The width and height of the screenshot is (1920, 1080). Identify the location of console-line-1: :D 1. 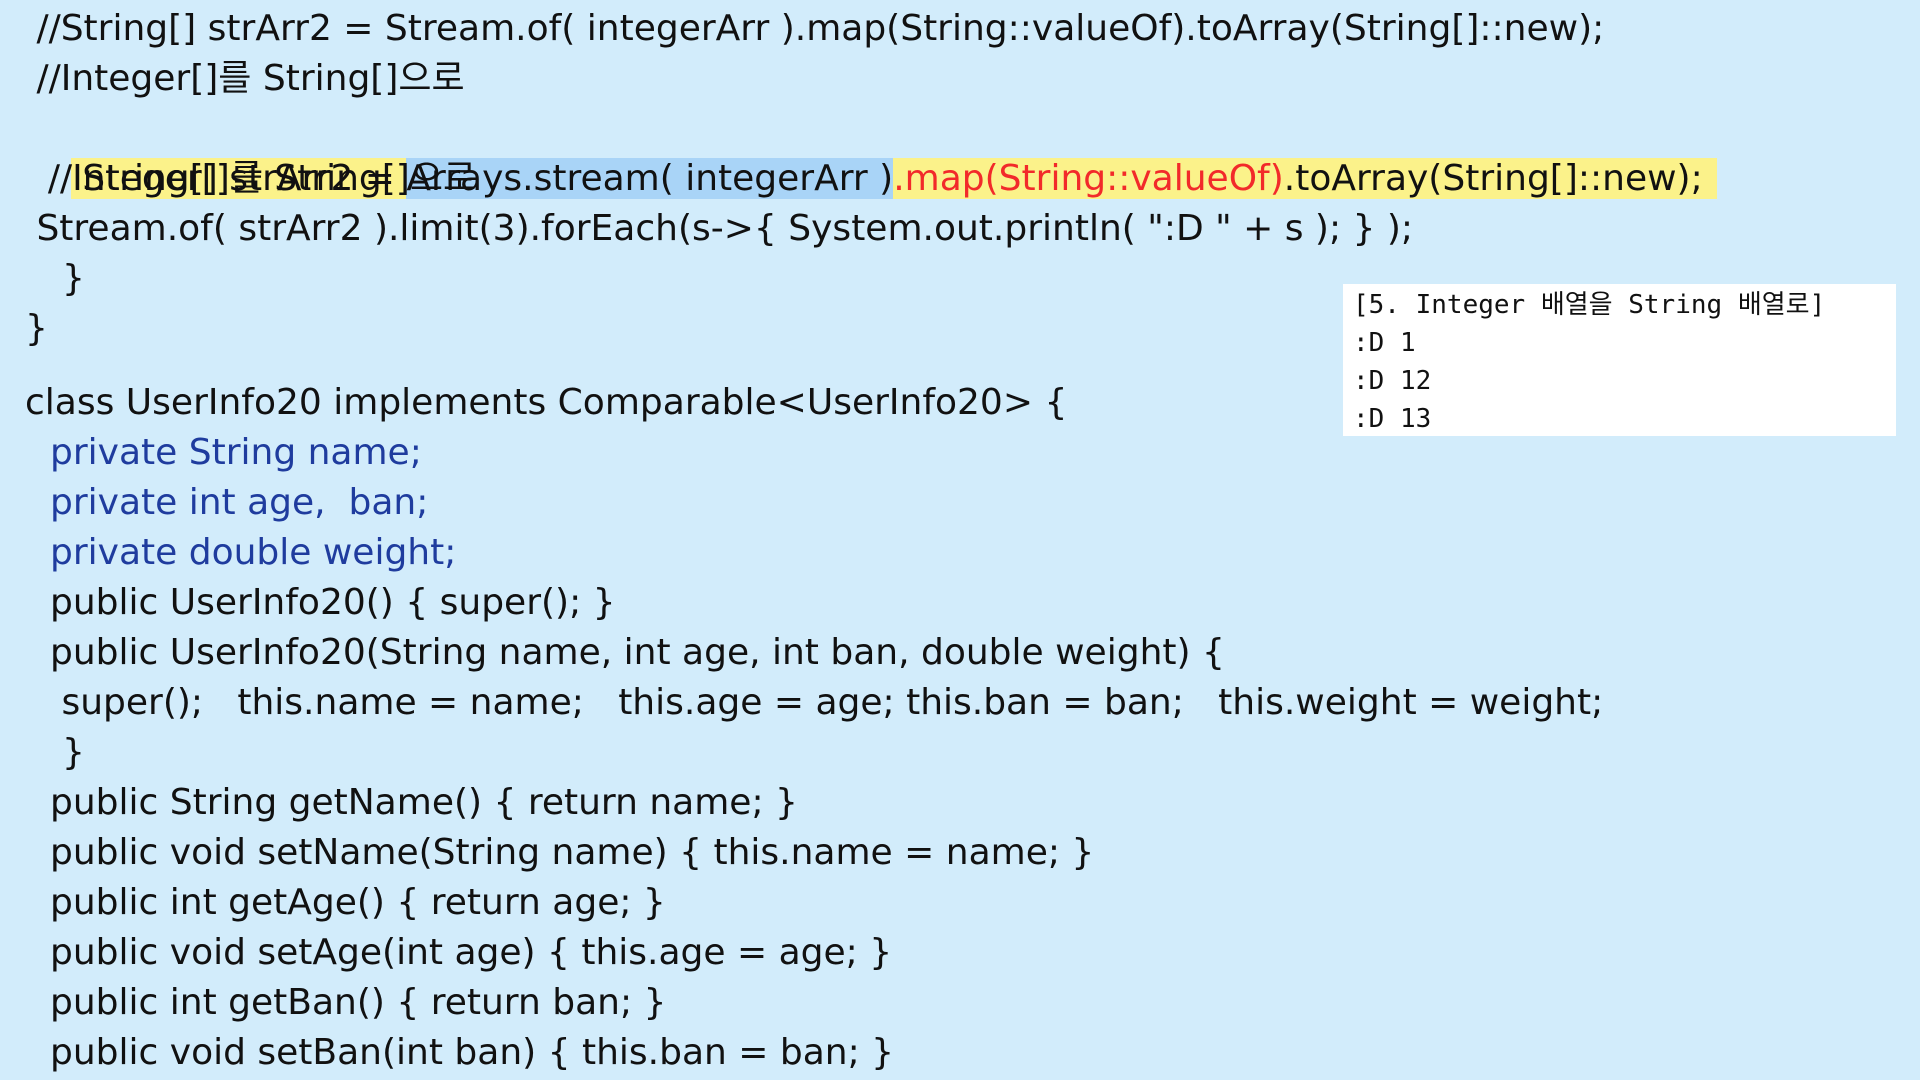
(1384, 343).